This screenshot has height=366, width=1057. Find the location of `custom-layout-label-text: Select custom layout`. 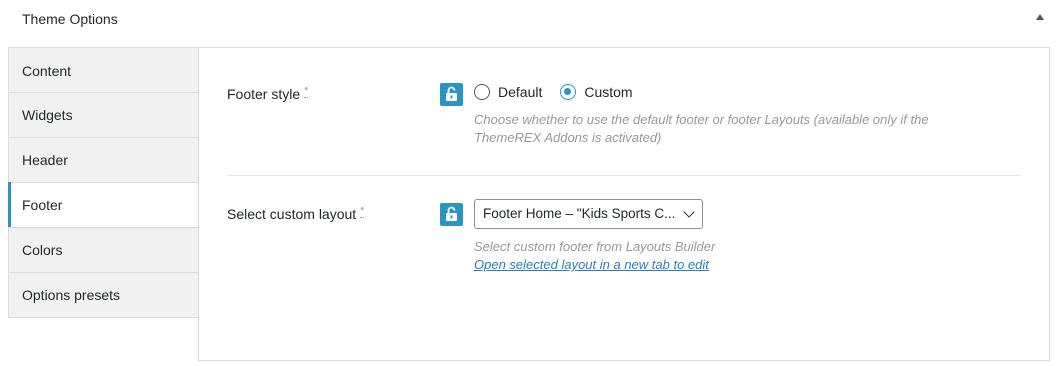

custom-layout-label-text: Select custom layout is located at coordinates (292, 214).